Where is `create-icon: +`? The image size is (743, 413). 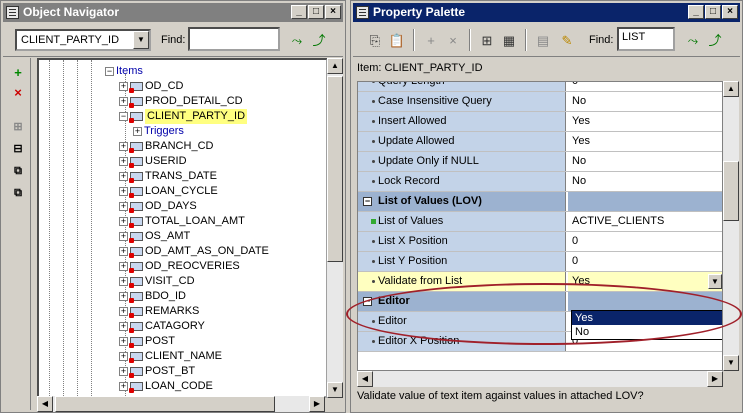 create-icon: + is located at coordinates (18, 73).